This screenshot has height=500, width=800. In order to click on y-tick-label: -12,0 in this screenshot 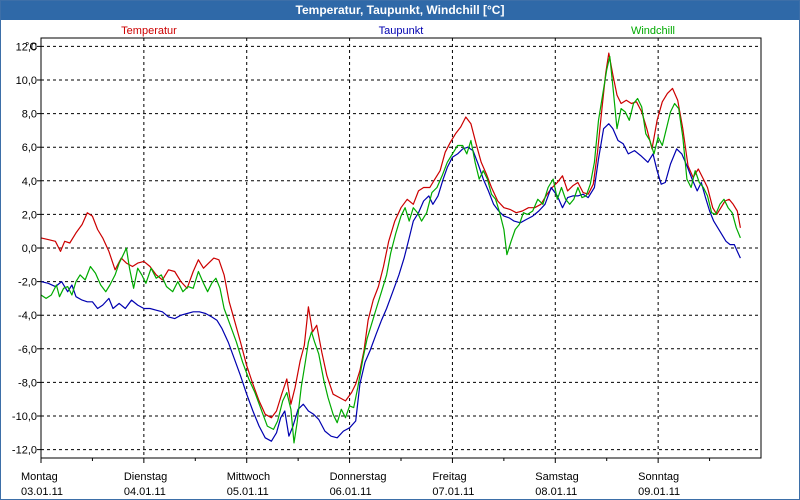, I will do `click(24, 451)`.